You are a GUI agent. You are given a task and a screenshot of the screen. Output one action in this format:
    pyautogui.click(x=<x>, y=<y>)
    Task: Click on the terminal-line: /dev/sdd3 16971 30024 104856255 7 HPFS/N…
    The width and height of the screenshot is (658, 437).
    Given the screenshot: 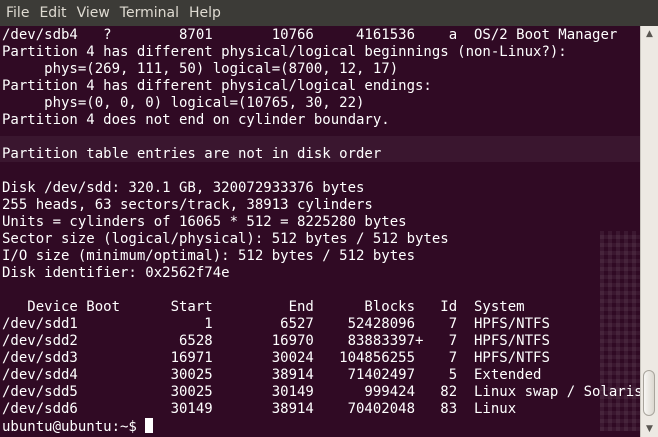 What is the action you would take?
    pyautogui.click(x=276, y=358)
    